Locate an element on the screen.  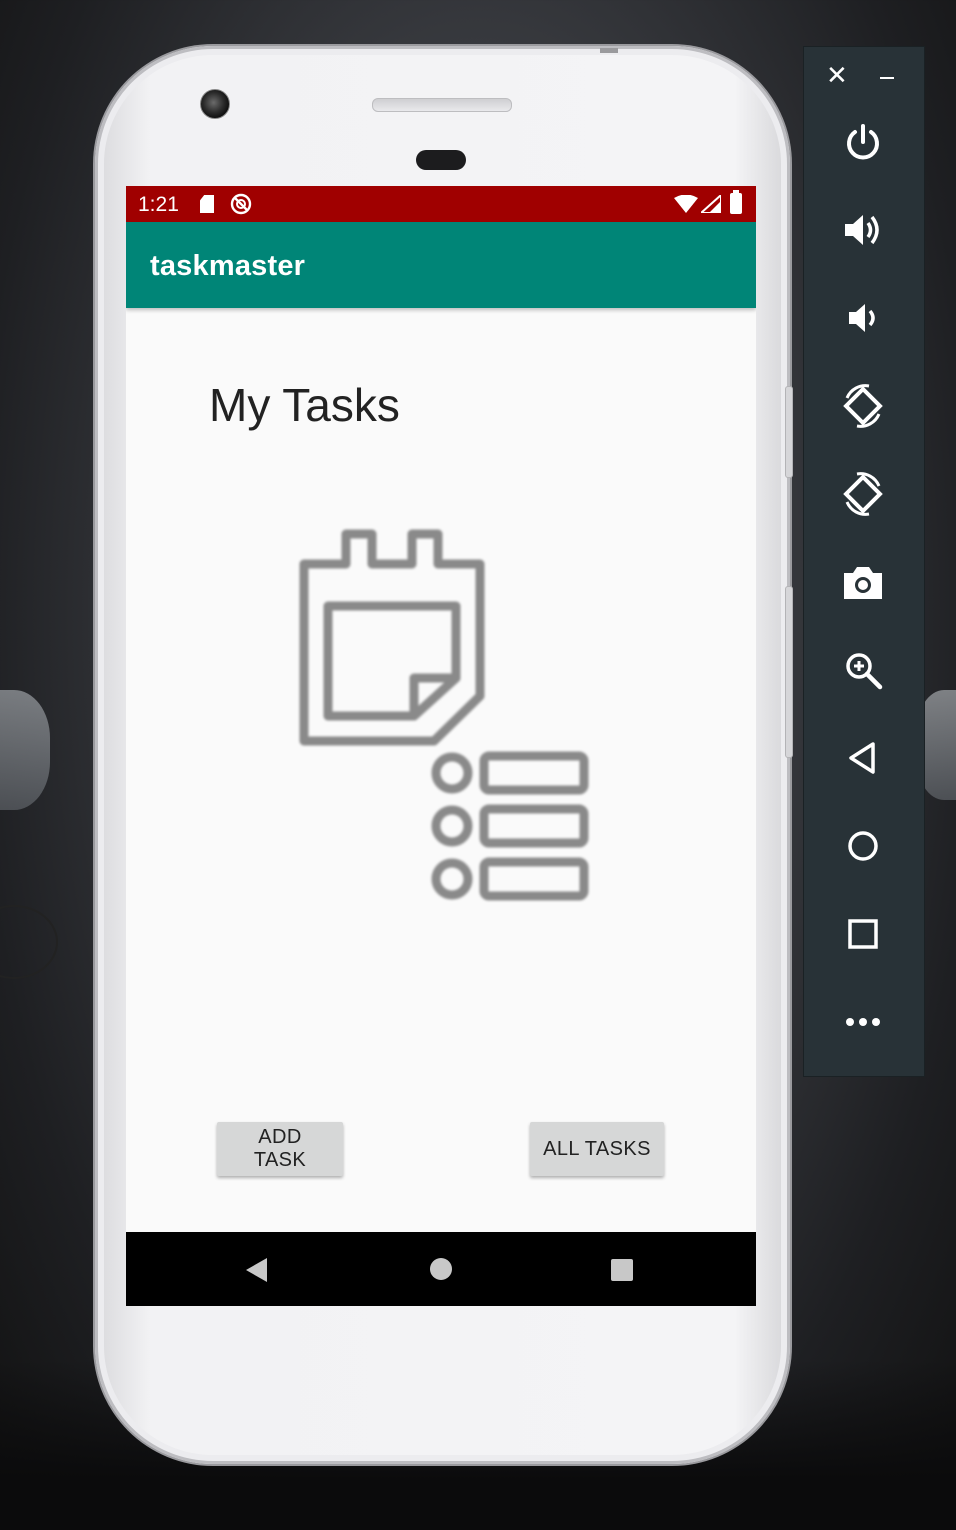
sd-card-icon is located at coordinates (207, 204).